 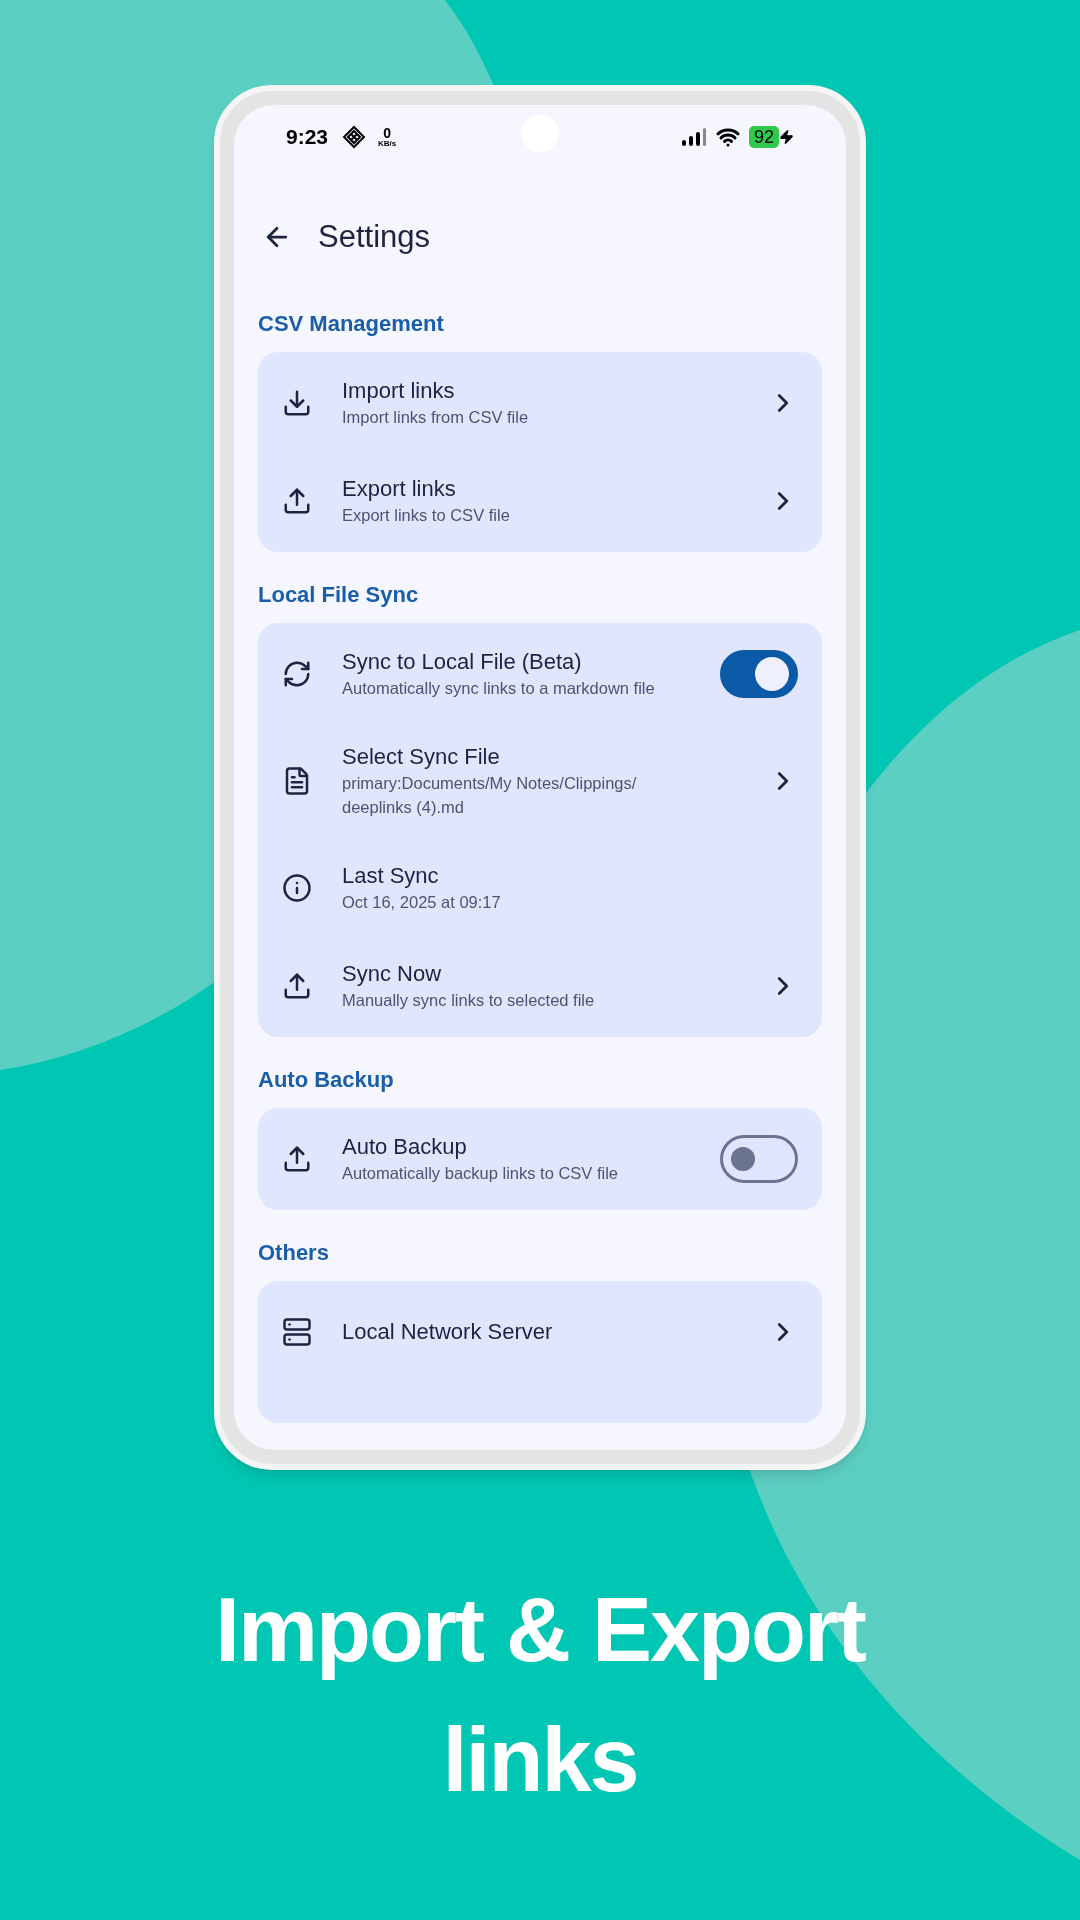 What do you see at coordinates (399, 489) in the screenshot?
I see `row-title: Export links` at bounding box center [399, 489].